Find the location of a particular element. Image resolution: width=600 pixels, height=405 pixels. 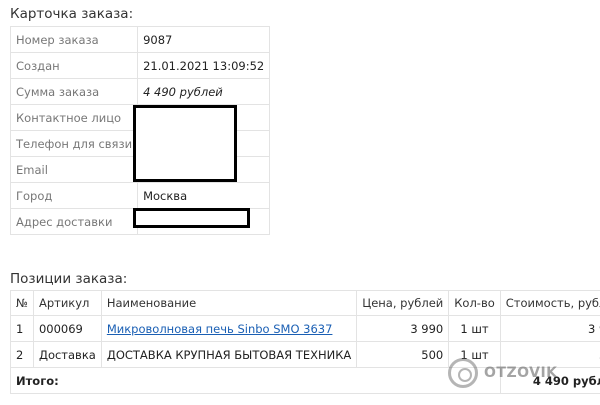

label: Телефон для связи is located at coordinates (74, 143).